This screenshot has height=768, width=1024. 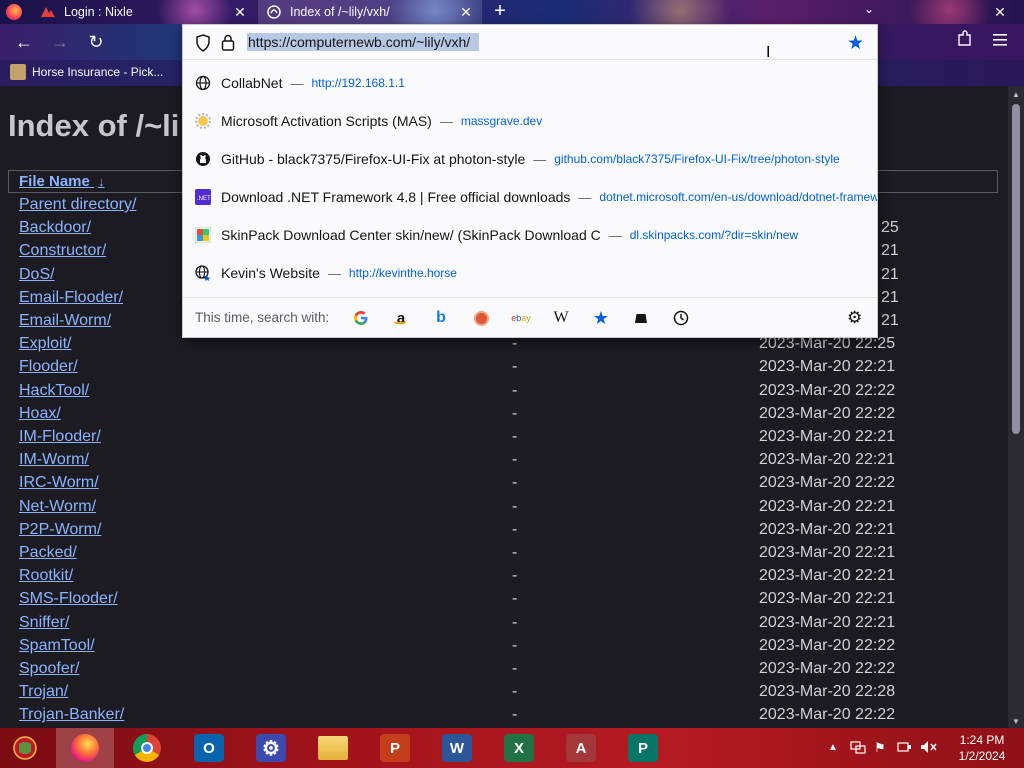 What do you see at coordinates (401, 318) in the screenshot?
I see `amazon-search-icon: a` at bounding box center [401, 318].